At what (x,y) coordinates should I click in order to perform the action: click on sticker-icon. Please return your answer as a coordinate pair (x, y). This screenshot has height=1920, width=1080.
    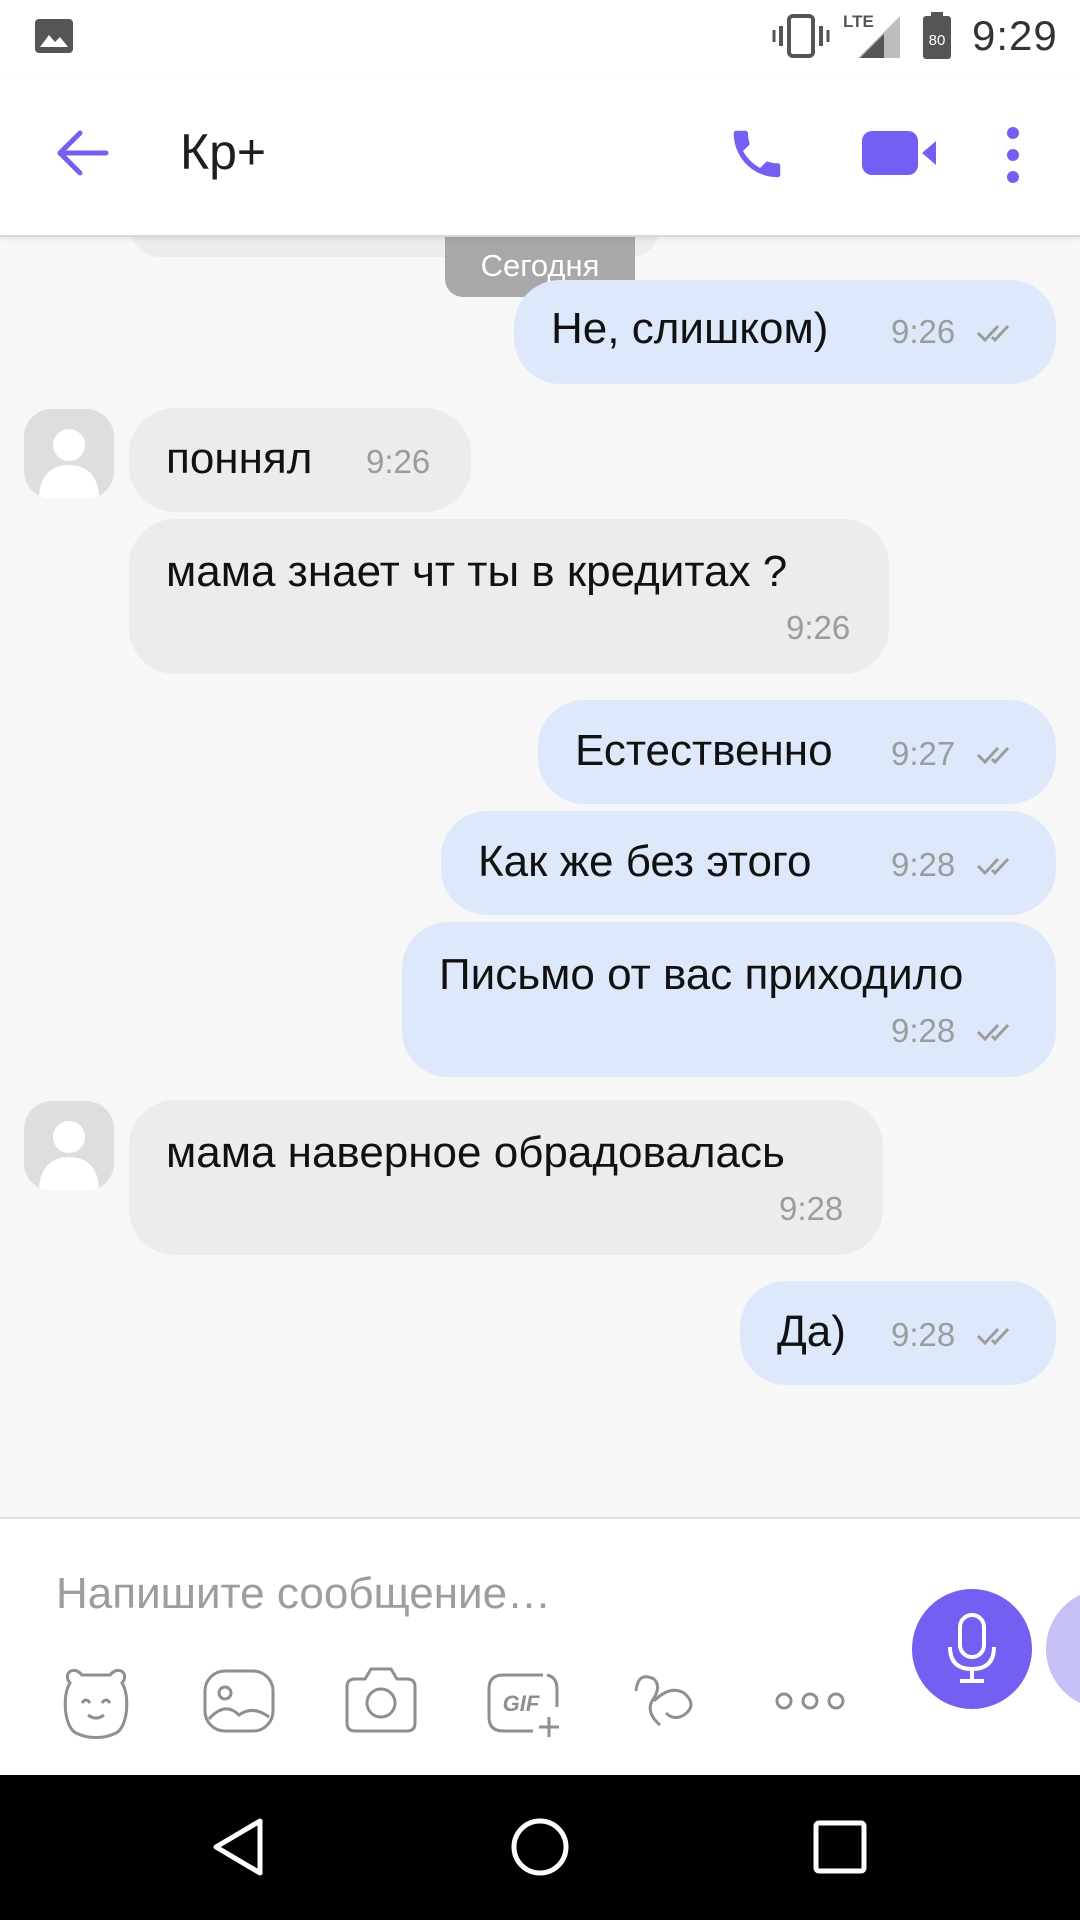
    Looking at the image, I should click on (96, 1701).